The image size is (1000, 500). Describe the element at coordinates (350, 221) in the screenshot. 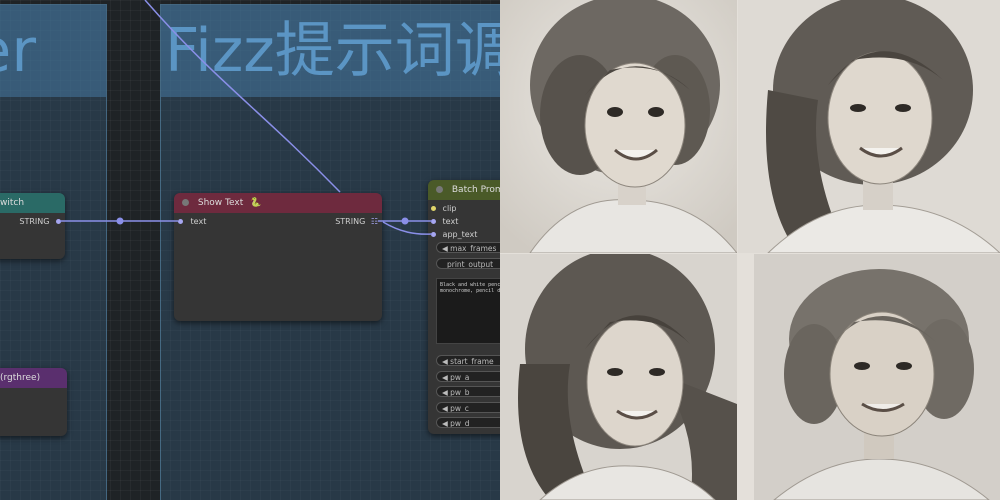

I see `show-text-output-label: STRING` at that location.